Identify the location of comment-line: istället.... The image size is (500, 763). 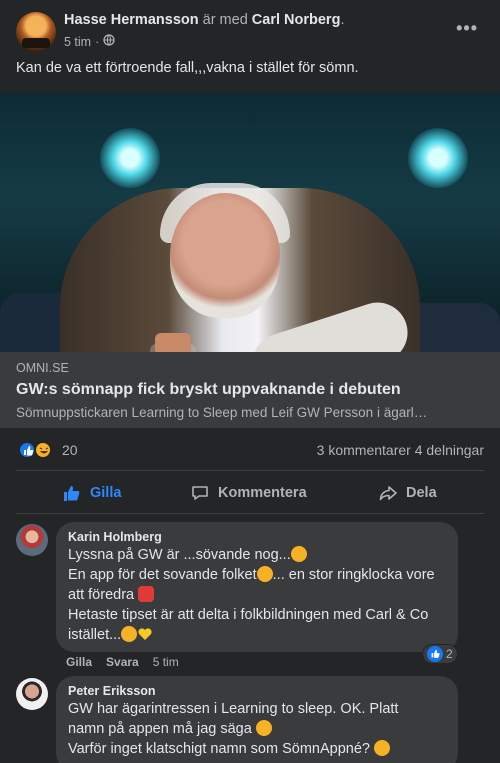
(95, 635).